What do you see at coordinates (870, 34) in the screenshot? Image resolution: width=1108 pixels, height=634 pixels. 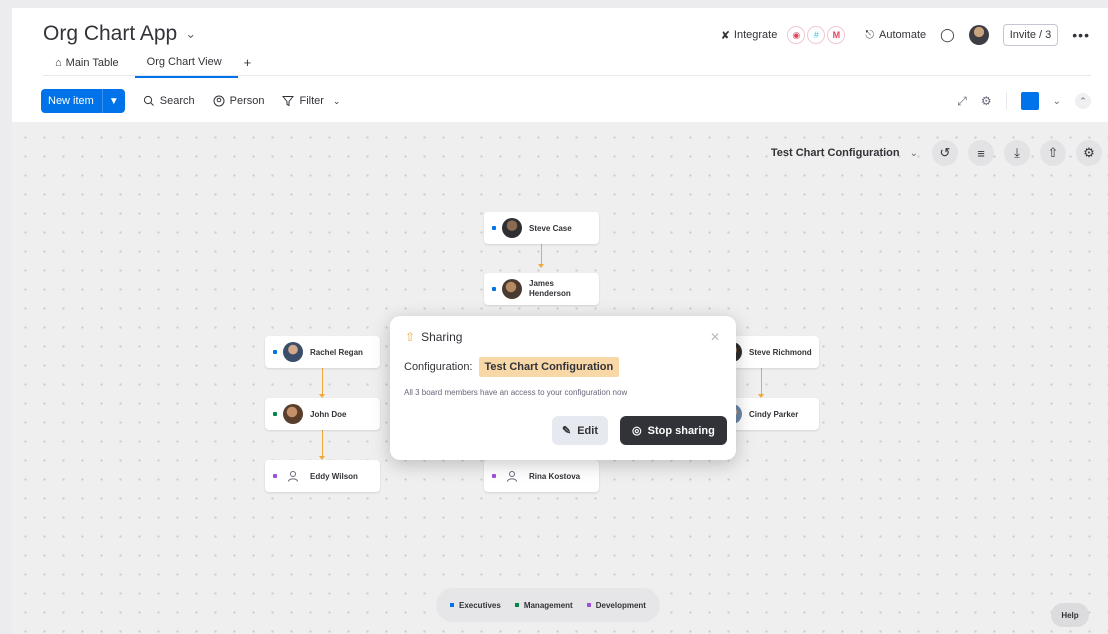 I see `robot-icon: ⎋` at bounding box center [870, 34].